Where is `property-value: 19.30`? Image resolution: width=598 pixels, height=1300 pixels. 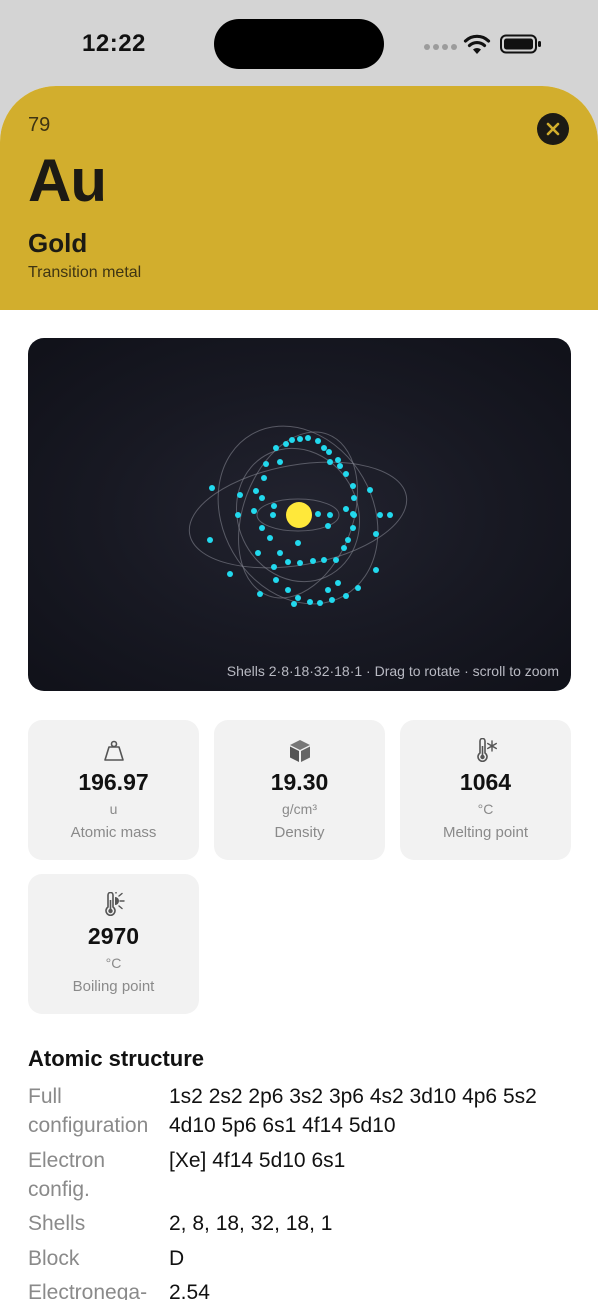 property-value: 19.30 is located at coordinates (299, 782).